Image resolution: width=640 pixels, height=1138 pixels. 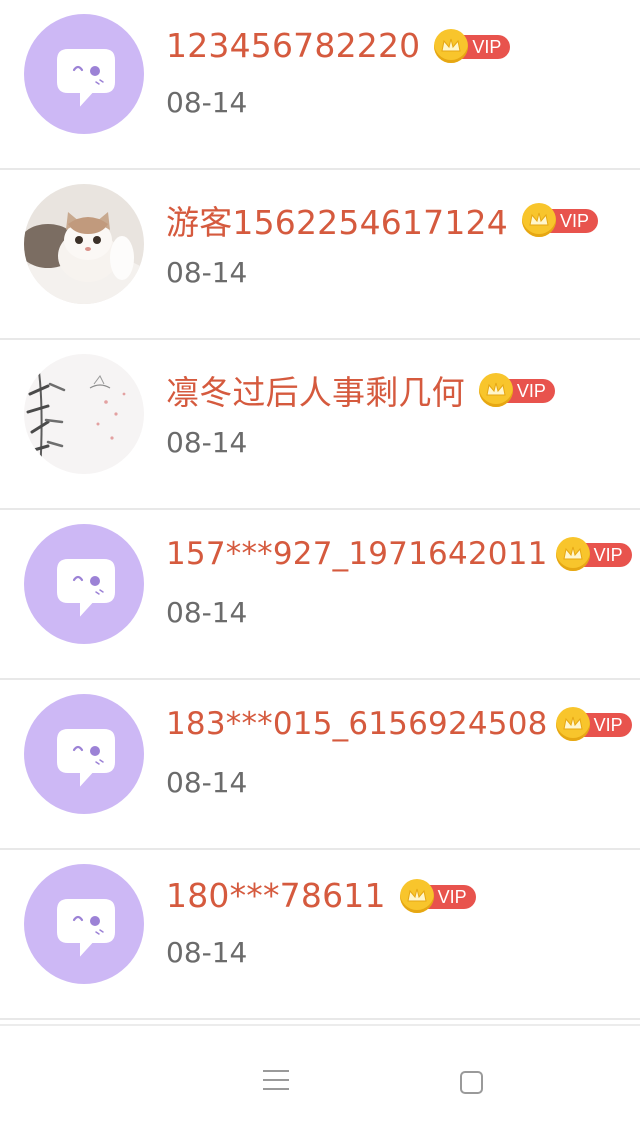 I want to click on username: 183***015_6156924508, so click(x=357, y=724).